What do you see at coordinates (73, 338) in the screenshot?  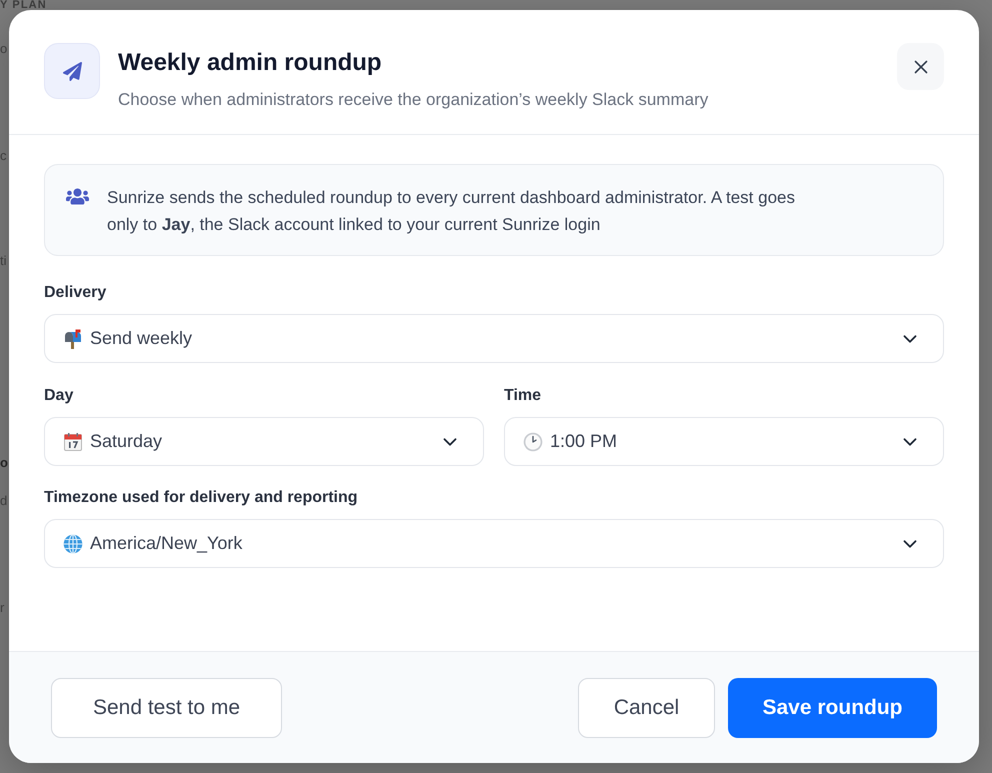 I see `mailbox-icon` at bounding box center [73, 338].